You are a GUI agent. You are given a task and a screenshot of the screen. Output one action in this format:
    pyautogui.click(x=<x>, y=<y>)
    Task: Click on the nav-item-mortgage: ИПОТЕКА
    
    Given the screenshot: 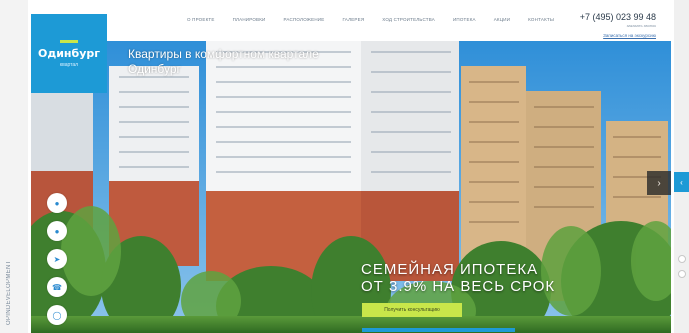 What is the action you would take?
    pyautogui.click(x=464, y=19)
    